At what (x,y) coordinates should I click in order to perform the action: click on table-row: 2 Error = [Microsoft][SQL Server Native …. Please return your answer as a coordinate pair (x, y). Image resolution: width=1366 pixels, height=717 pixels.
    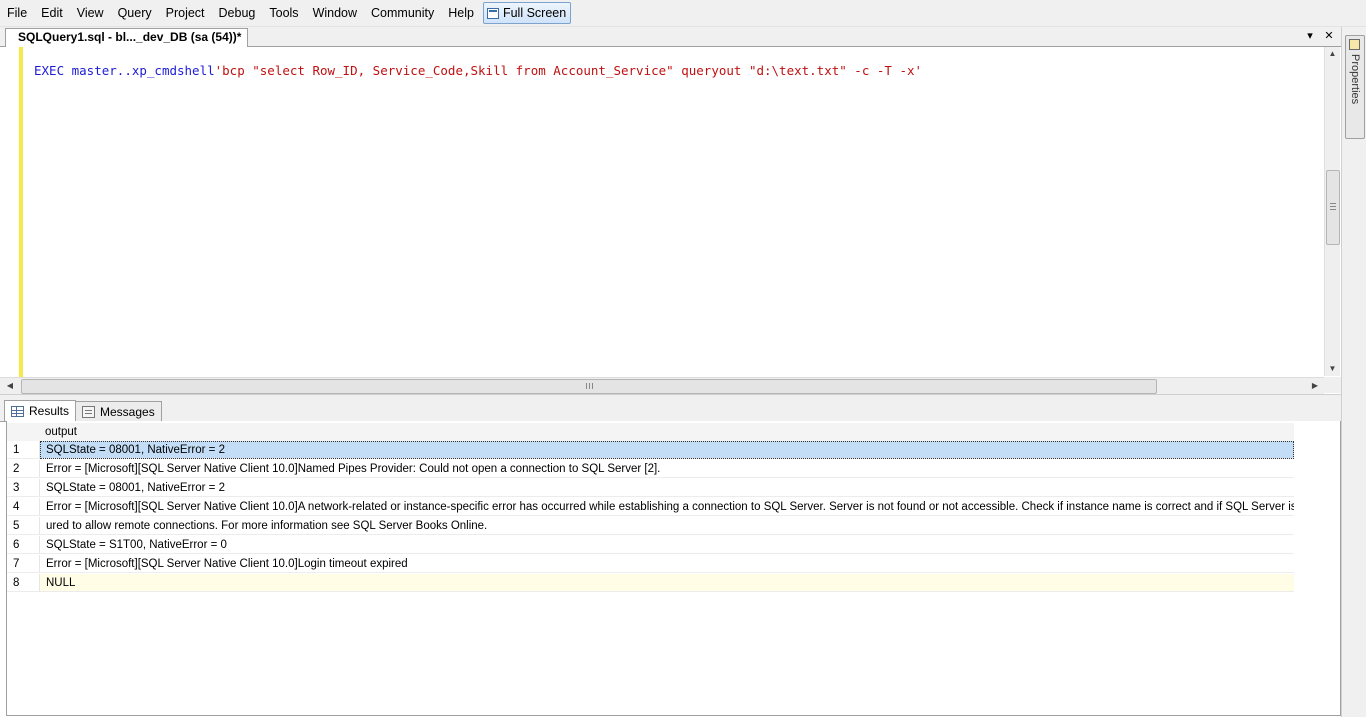
    Looking at the image, I should click on (650, 469).